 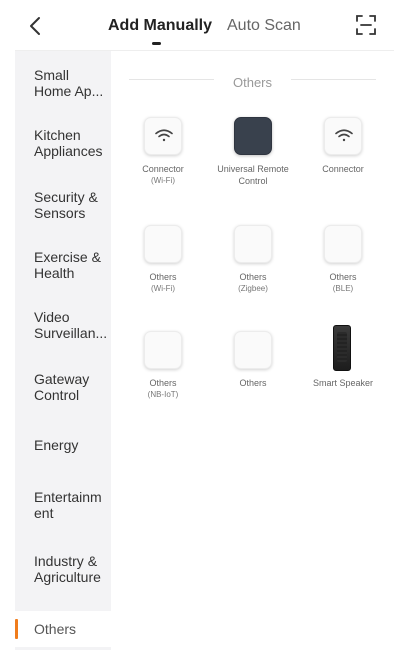 What do you see at coordinates (62, 387) in the screenshot?
I see `sidebar-item-label: Gateway Control` at bounding box center [62, 387].